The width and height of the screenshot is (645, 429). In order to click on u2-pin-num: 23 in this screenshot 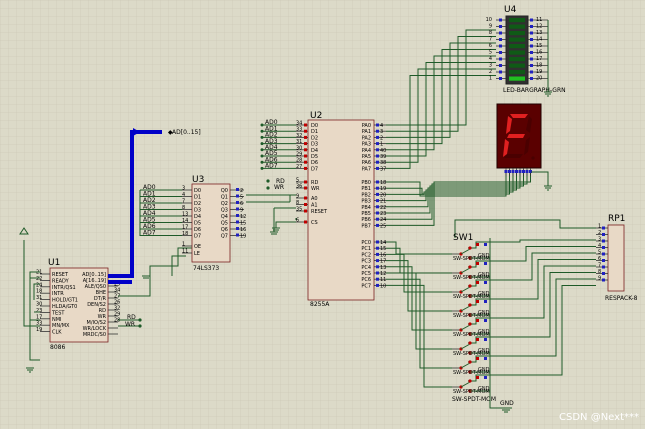, I will do `click(383, 214)`.